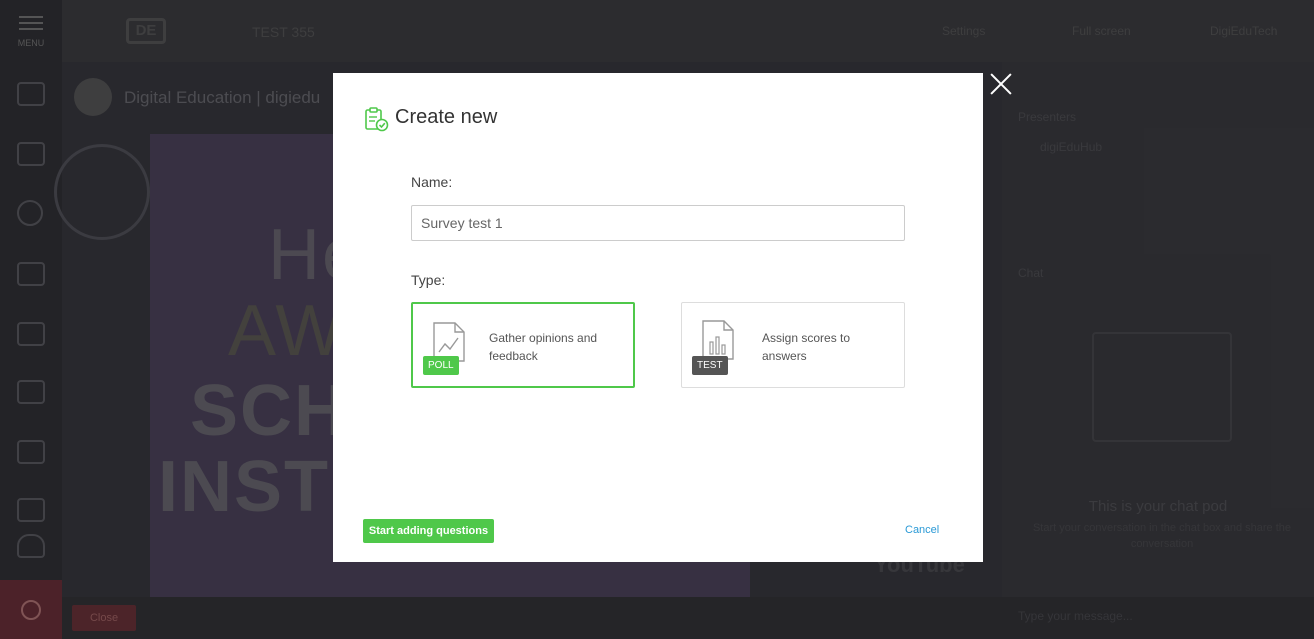  What do you see at coordinates (543, 347) in the screenshot?
I see `poll-description: Gather opinions and feedback` at bounding box center [543, 347].